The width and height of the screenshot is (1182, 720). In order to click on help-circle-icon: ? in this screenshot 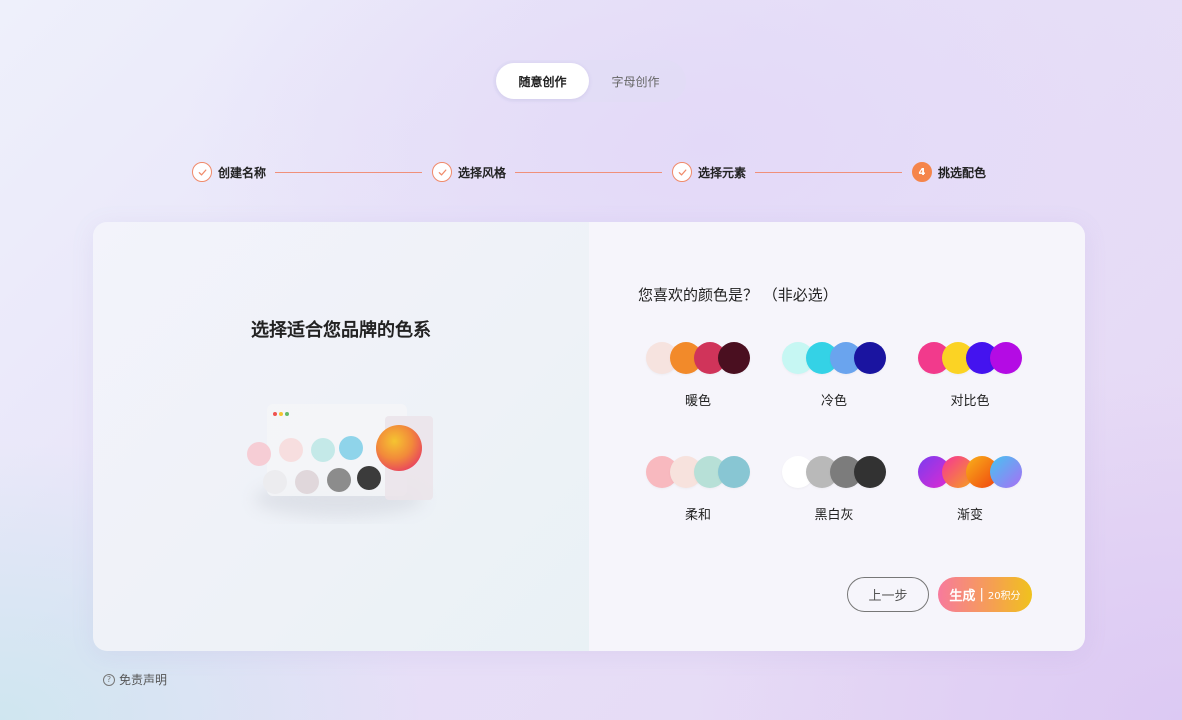, I will do `click(109, 679)`.